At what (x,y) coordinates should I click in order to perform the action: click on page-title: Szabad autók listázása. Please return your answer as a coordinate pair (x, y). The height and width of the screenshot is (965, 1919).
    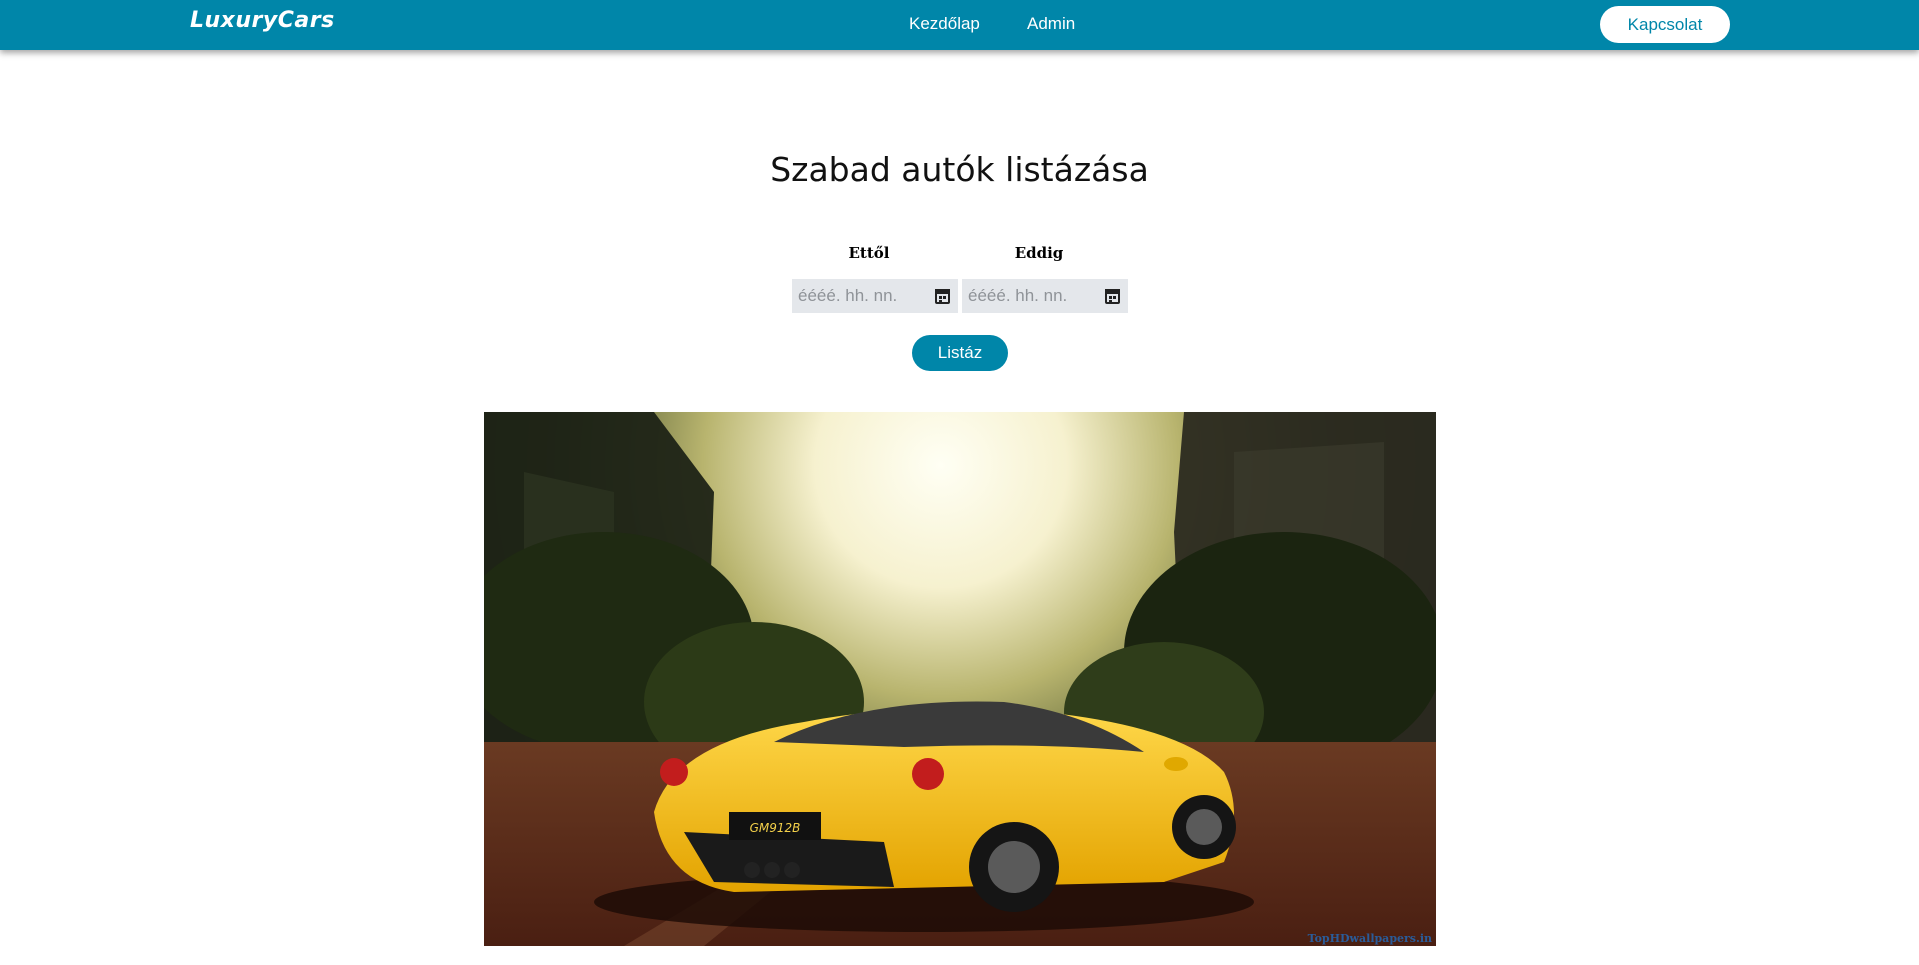
    Looking at the image, I should click on (959, 169).